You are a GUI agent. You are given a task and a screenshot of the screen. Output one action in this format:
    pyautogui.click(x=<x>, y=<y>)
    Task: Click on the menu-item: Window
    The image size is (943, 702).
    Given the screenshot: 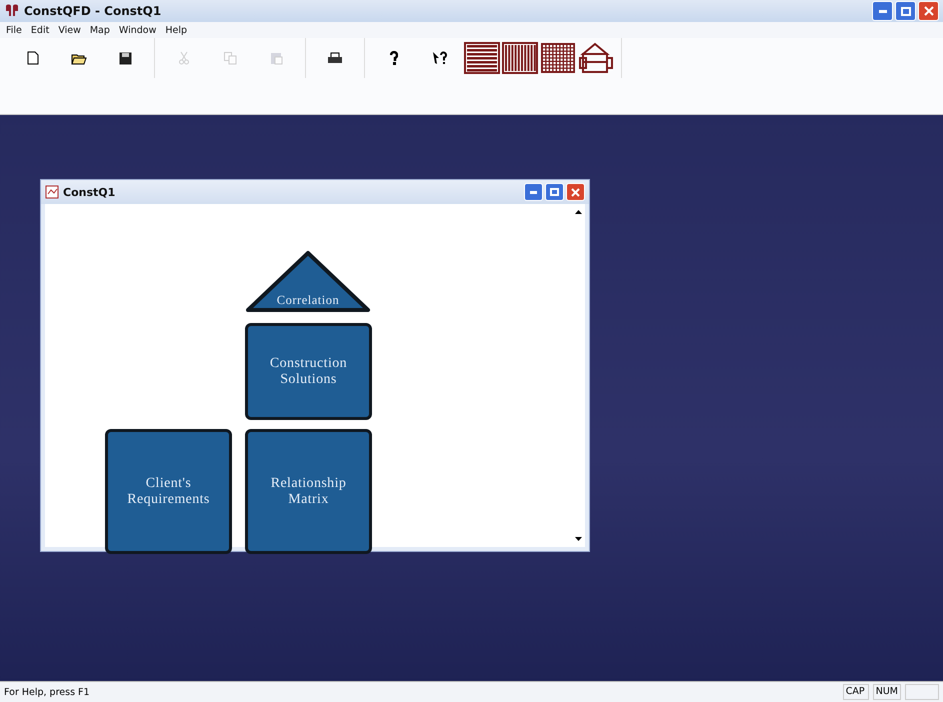 What is the action you would take?
    pyautogui.click(x=137, y=30)
    